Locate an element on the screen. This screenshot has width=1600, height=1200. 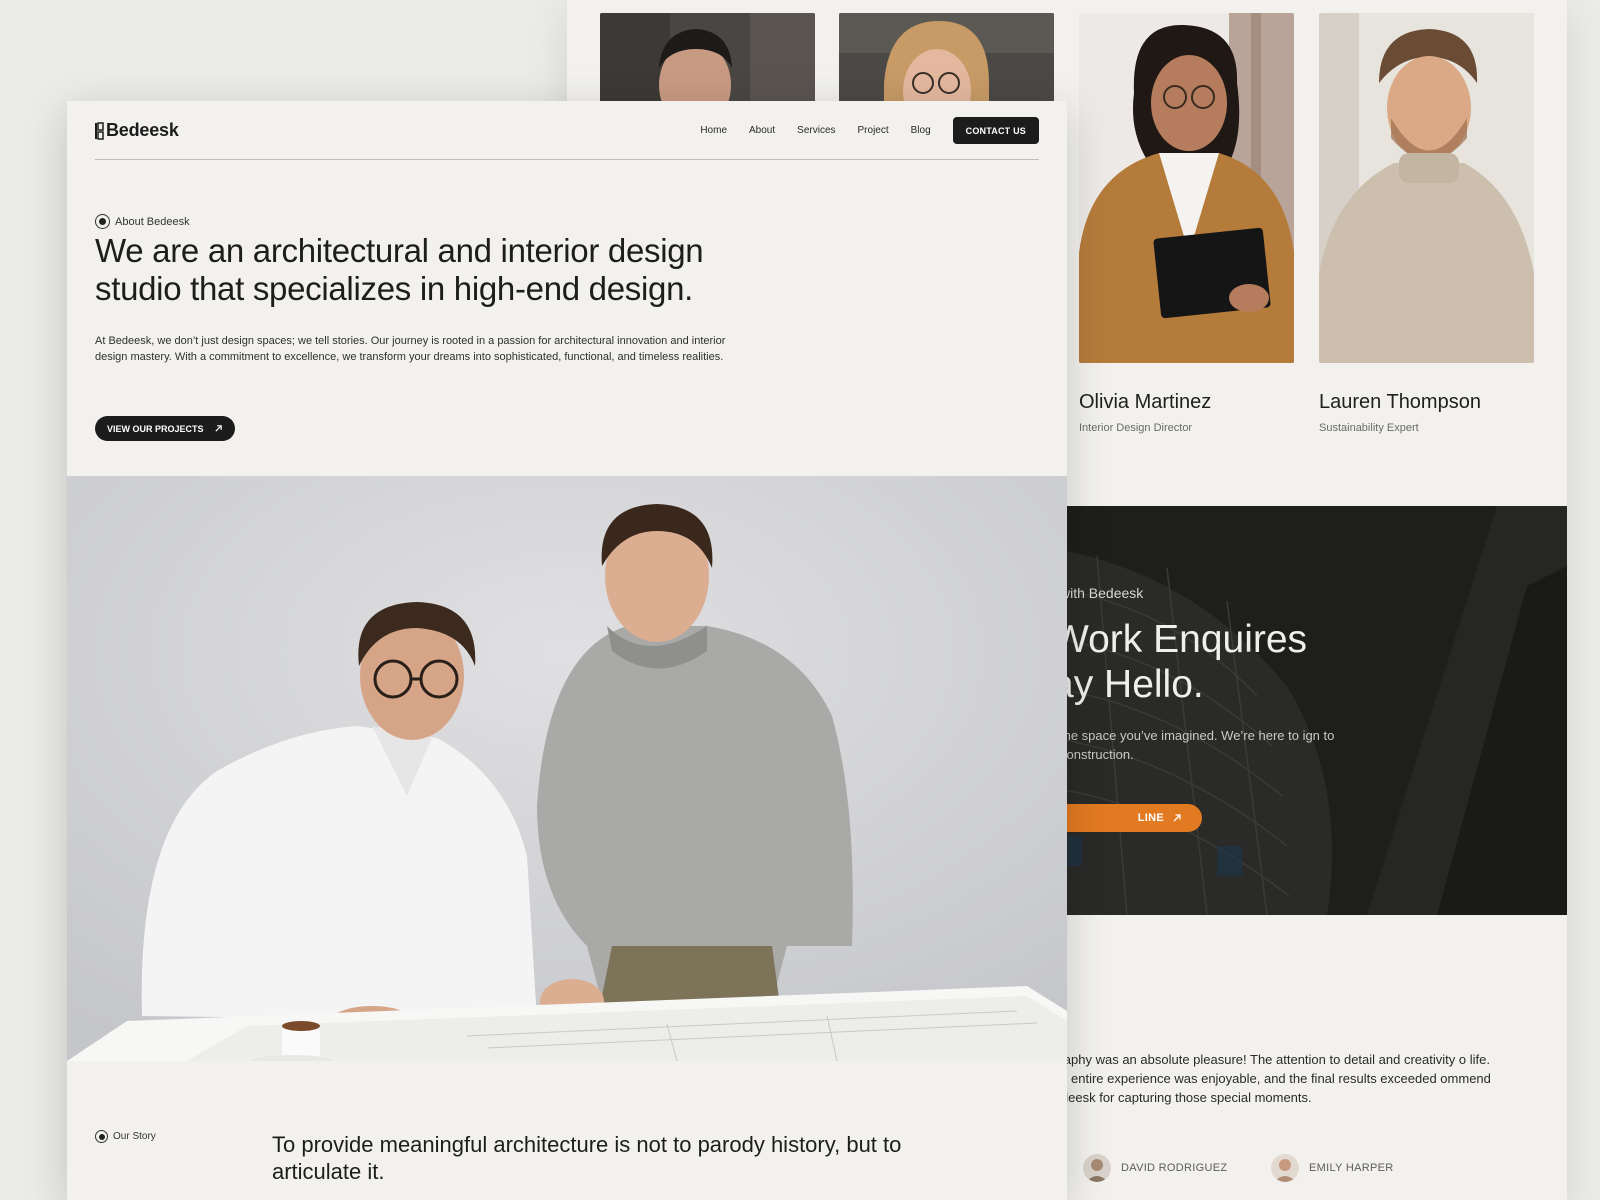
about-eyebrow: About Bedeesk is located at coordinates (142, 221).